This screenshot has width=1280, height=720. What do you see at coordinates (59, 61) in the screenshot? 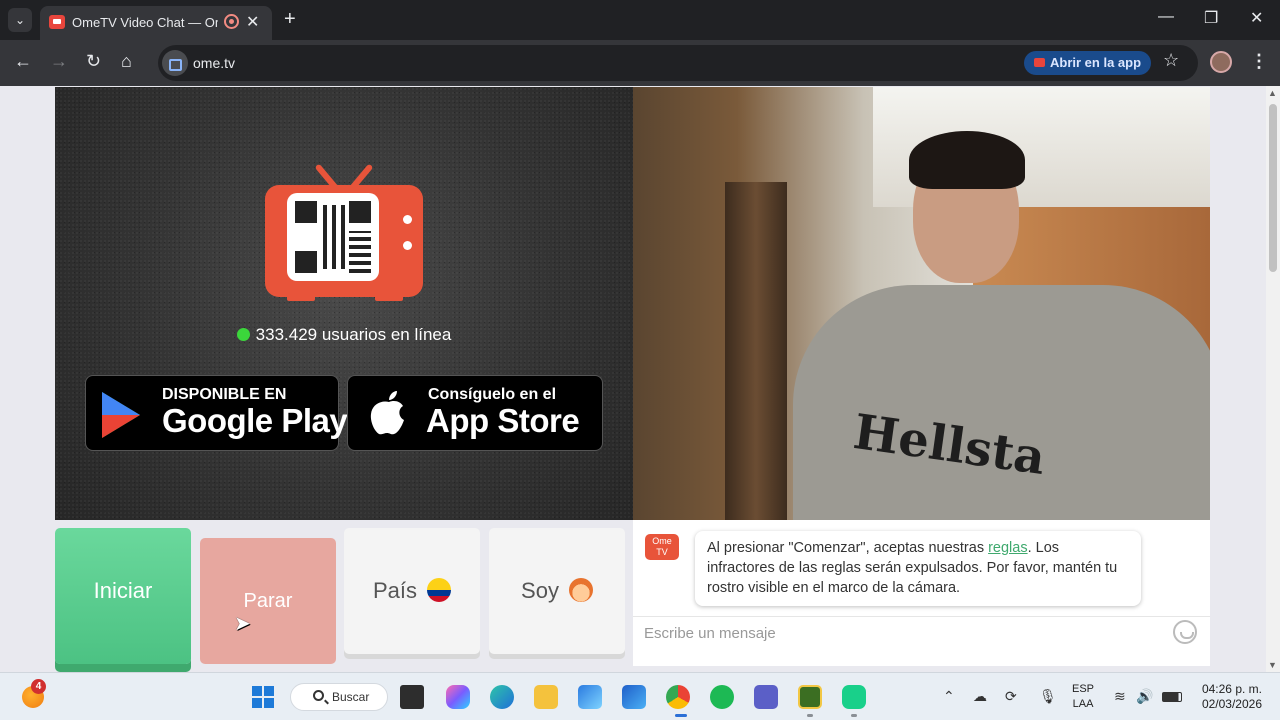
I see `forward-button: →` at bounding box center [59, 61].